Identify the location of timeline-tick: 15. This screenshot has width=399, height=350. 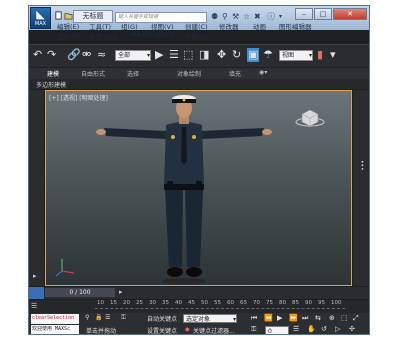
(113, 303).